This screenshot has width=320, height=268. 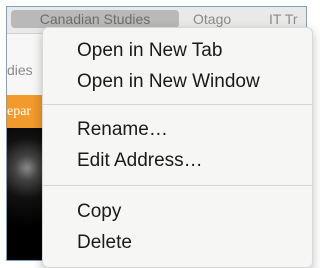 I want to click on menu-item-open-new-tab: Open in New Tab, so click(x=149, y=51).